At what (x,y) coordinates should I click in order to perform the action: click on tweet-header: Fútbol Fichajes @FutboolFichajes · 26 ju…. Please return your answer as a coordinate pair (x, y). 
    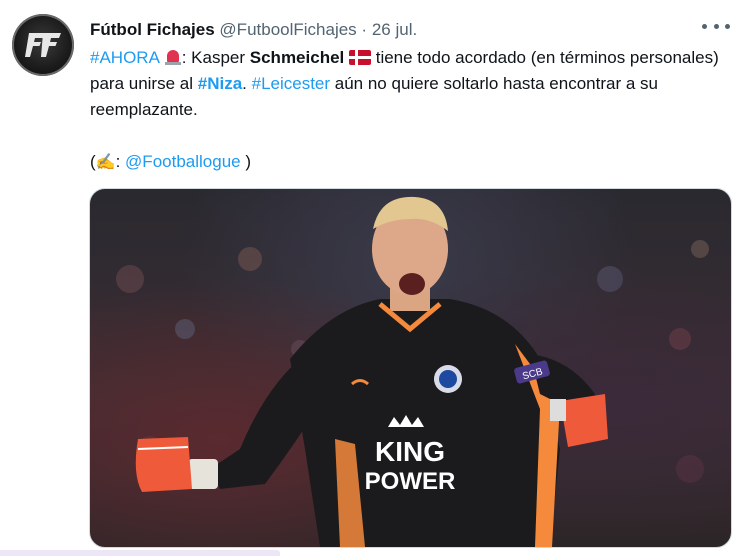
    Looking at the image, I should click on (253, 30).